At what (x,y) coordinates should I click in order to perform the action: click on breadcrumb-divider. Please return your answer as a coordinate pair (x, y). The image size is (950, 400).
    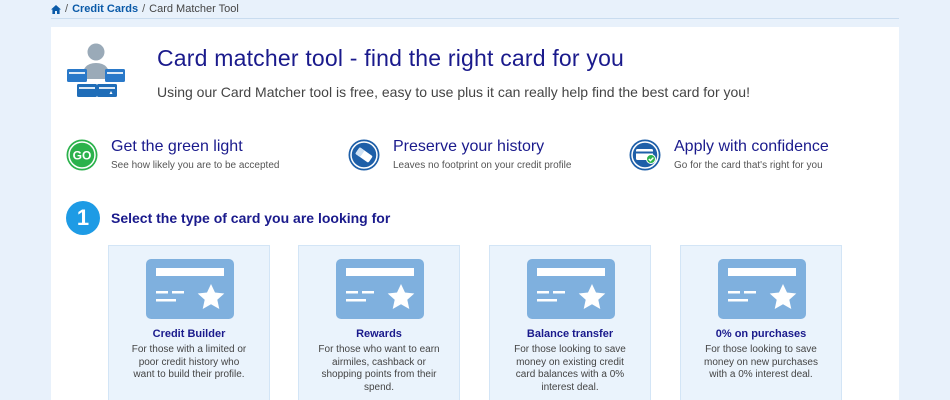
    Looking at the image, I should click on (475, 18).